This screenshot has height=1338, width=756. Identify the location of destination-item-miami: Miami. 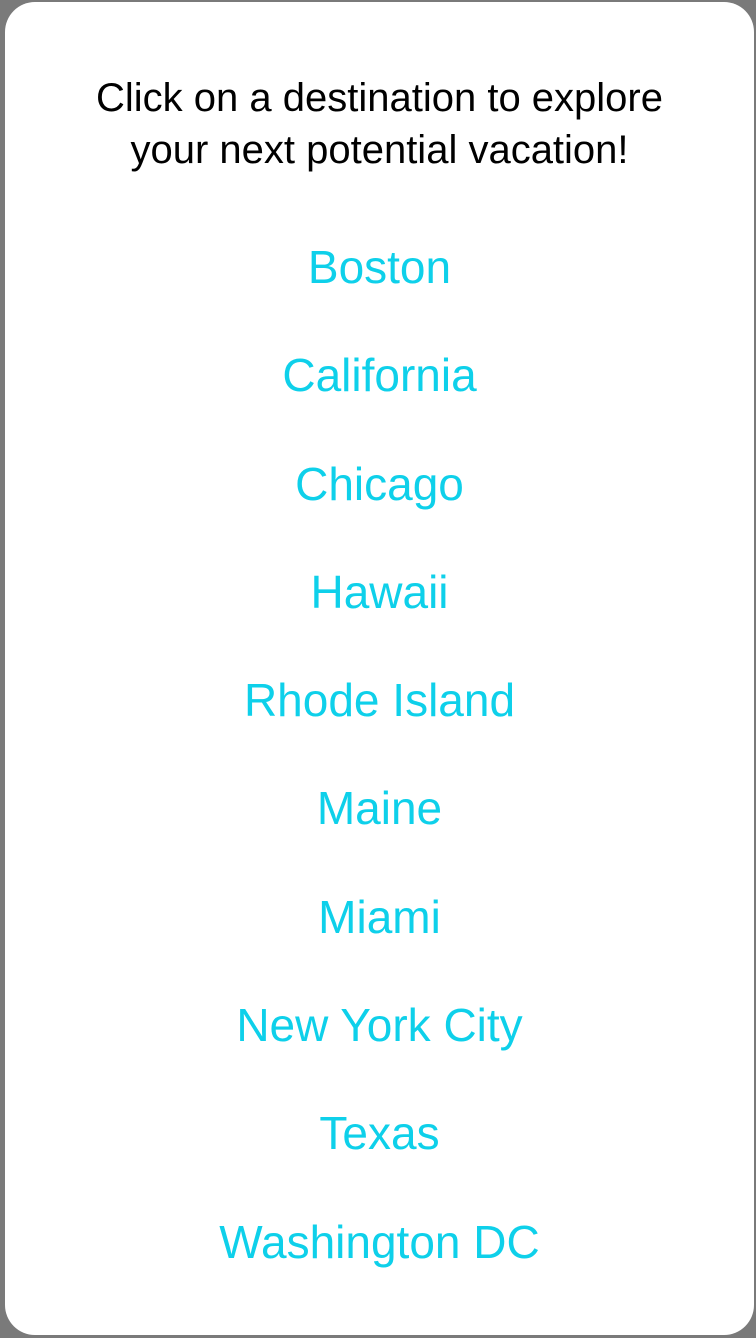
(379, 942).